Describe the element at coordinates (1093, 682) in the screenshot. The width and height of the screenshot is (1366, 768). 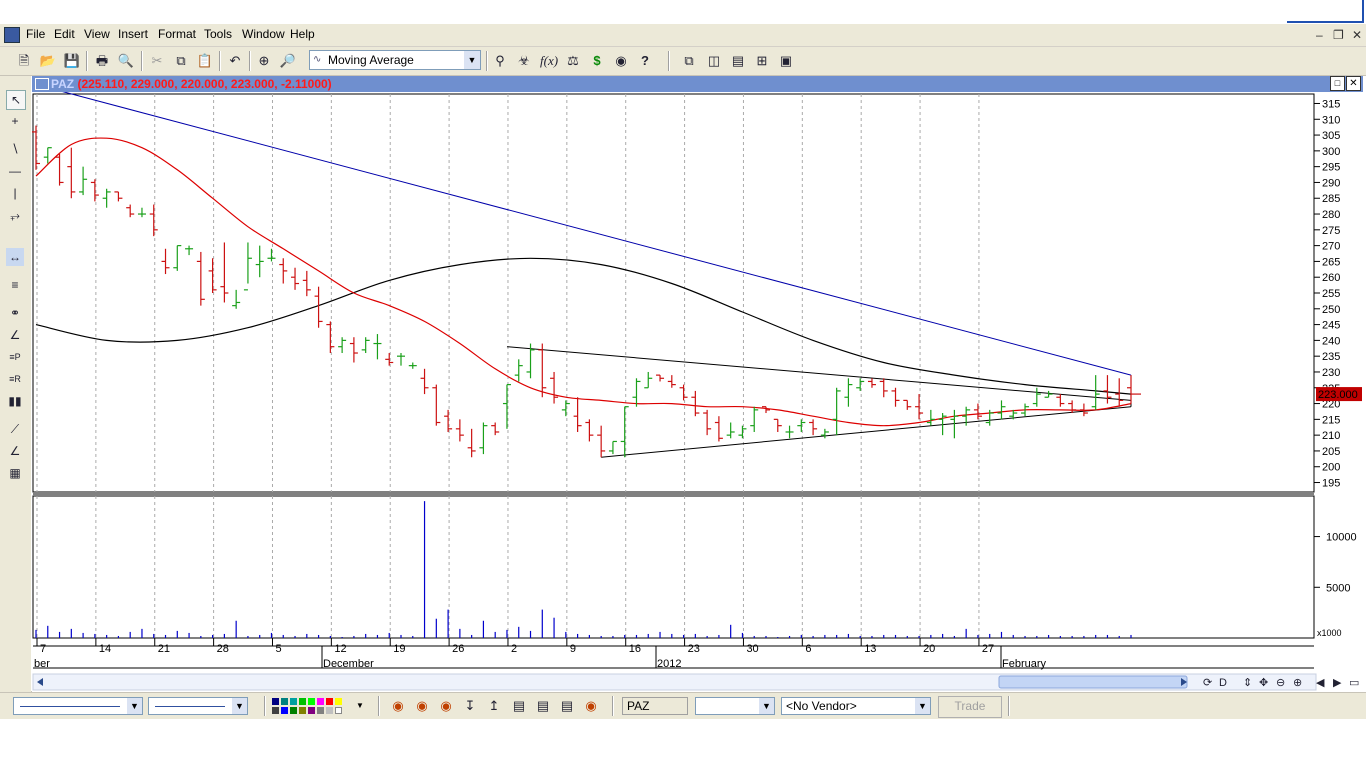
I see `scrollbar-thumb` at that location.